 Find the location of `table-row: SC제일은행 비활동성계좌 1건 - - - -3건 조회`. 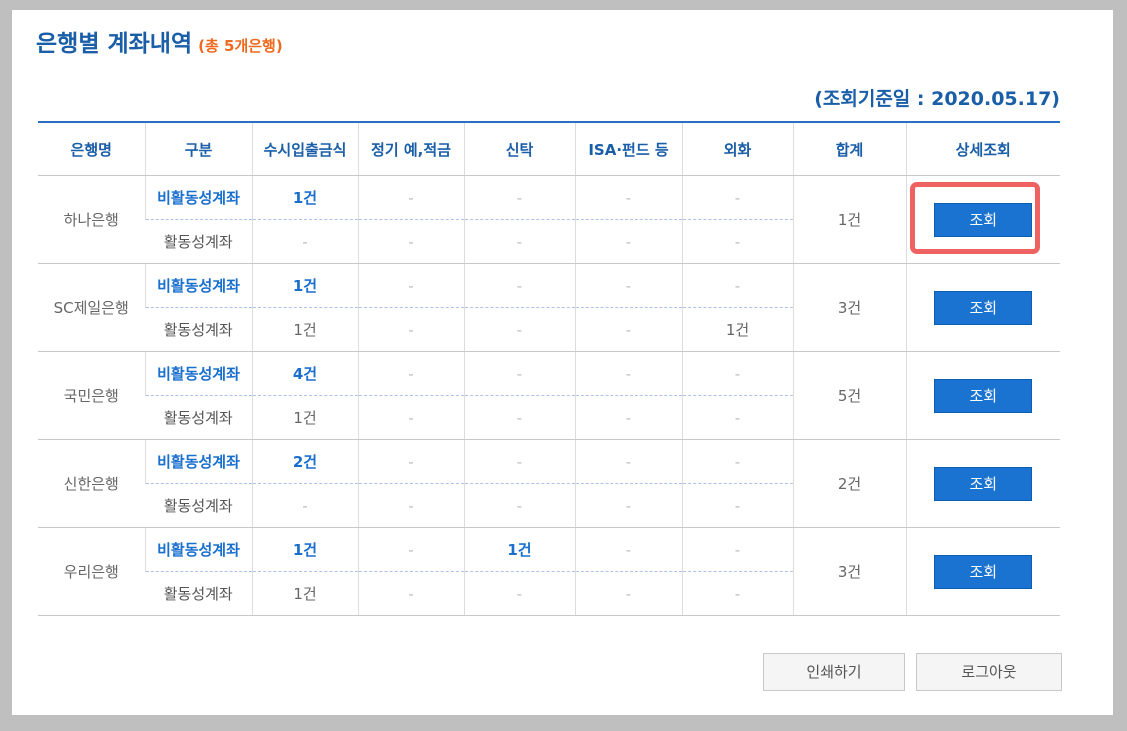

table-row: SC제일은행 비활동성계좌 1건 - - - -3건 조회 is located at coordinates (549, 307).